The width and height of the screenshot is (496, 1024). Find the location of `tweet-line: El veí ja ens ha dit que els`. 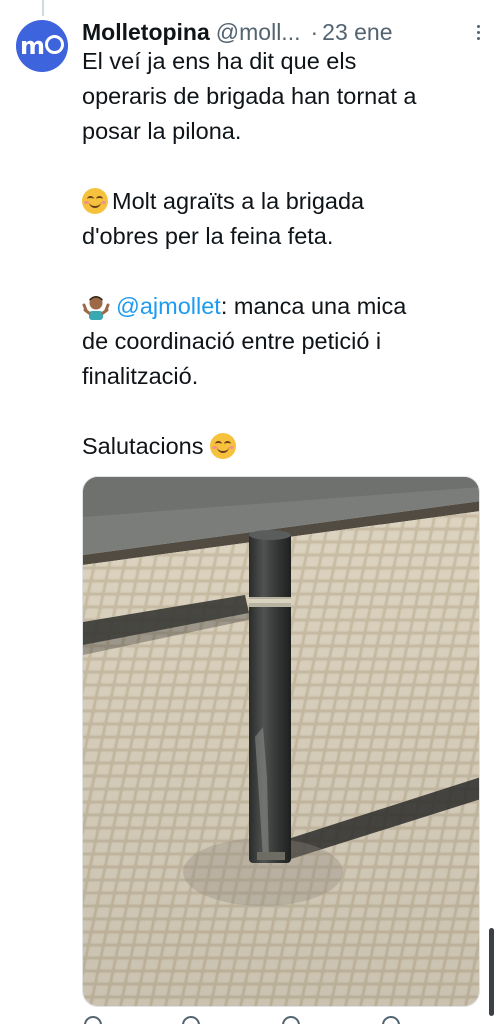

tweet-line: El veí ja ens ha dit que els is located at coordinates (219, 61).